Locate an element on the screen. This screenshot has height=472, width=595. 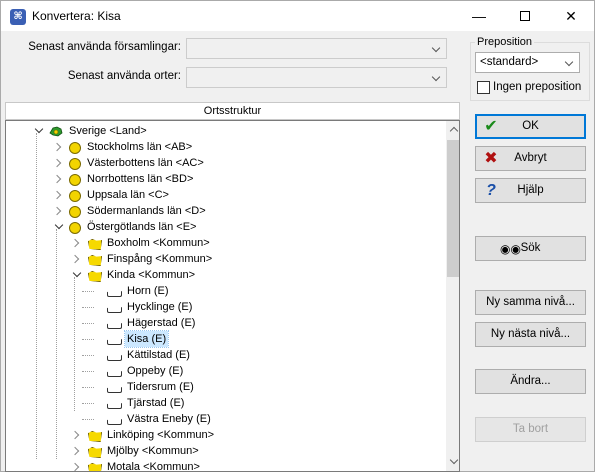
tree-row: Tidersrum (E) is located at coordinates (225, 387).